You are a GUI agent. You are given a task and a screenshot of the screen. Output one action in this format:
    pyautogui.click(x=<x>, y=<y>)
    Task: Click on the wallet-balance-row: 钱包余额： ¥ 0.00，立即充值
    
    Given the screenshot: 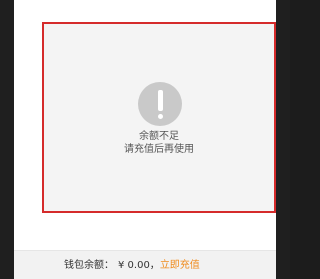 What is the action you would take?
    pyautogui.click(x=132, y=265)
    